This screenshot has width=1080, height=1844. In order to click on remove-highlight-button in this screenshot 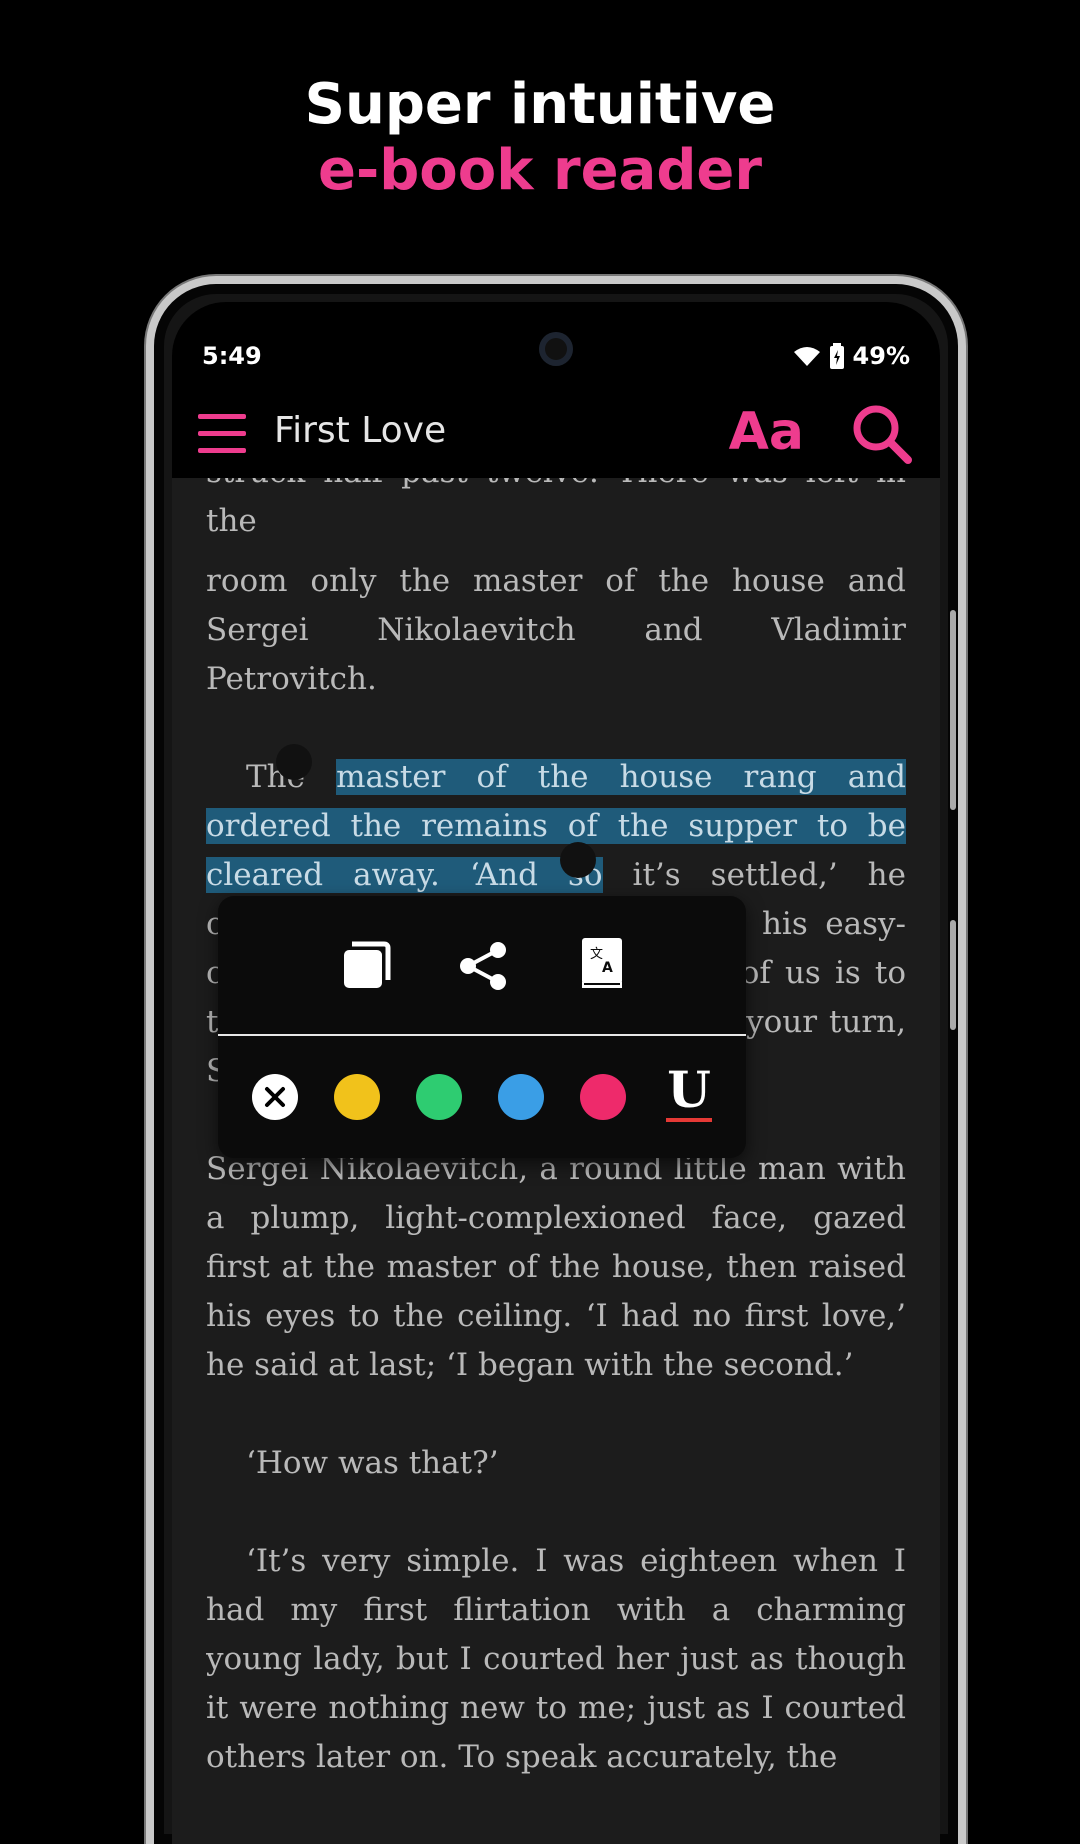, I will do `click(275, 1097)`.